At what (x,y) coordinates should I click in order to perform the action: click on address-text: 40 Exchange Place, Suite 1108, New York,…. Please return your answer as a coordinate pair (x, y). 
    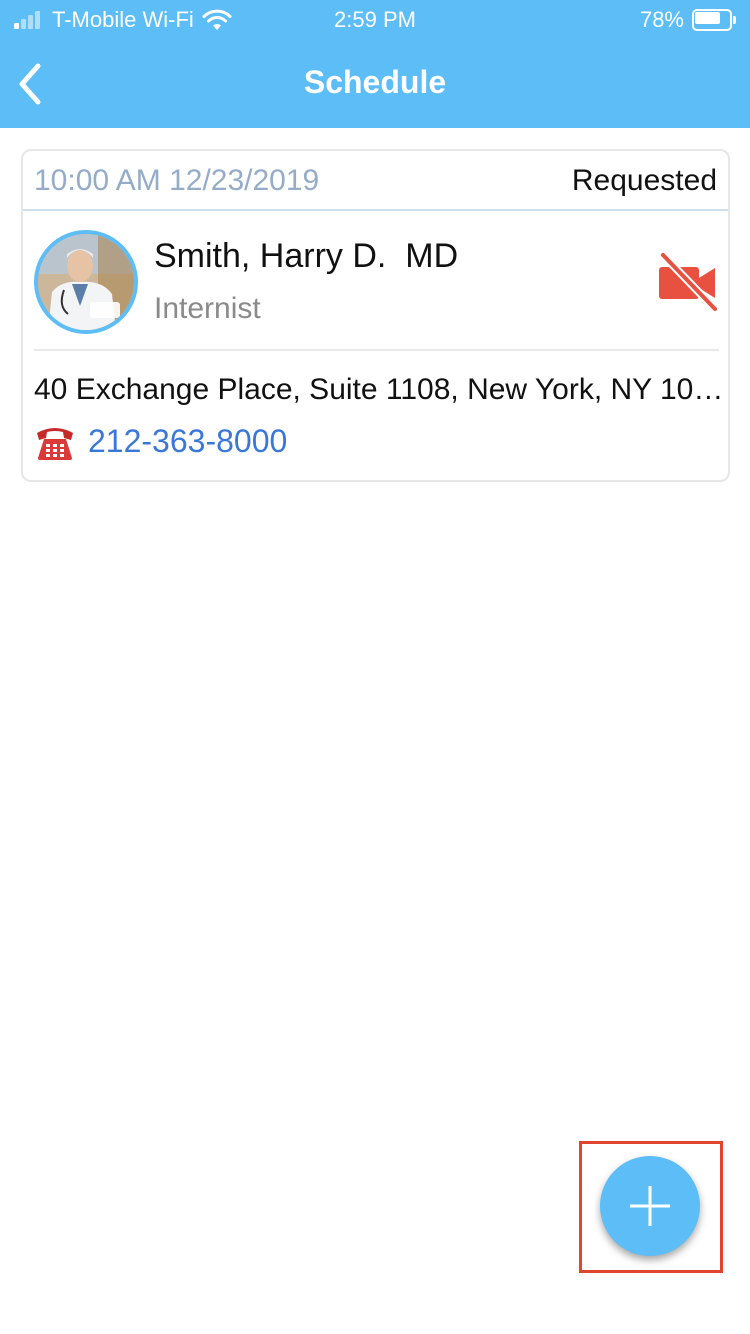
    Looking at the image, I should click on (379, 389).